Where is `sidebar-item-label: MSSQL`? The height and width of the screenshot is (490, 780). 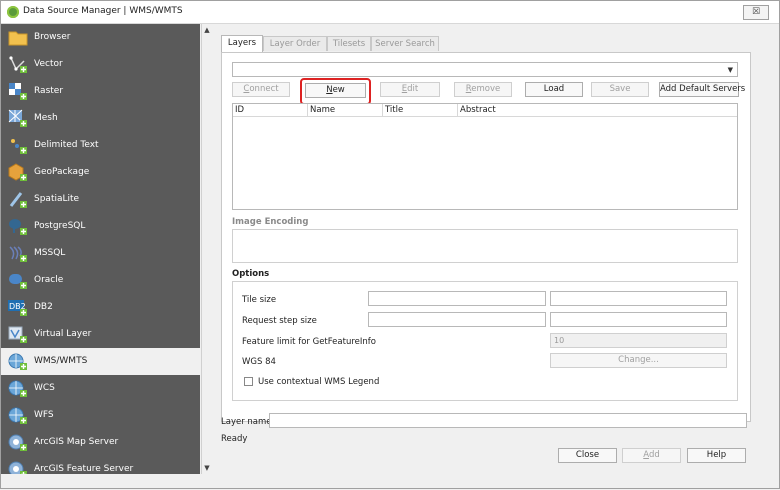
sidebar-item-label: MSSQL is located at coordinates (50, 253).